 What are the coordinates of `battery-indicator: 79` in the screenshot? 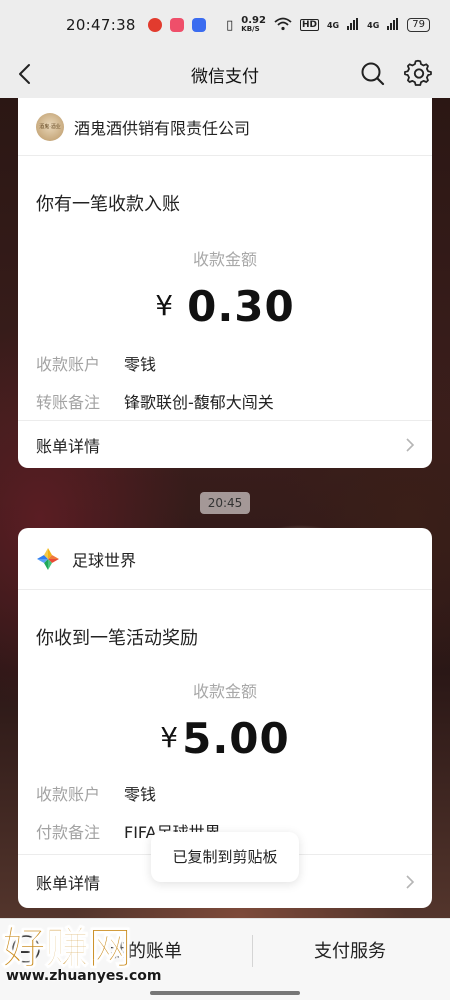 It's located at (418, 25).